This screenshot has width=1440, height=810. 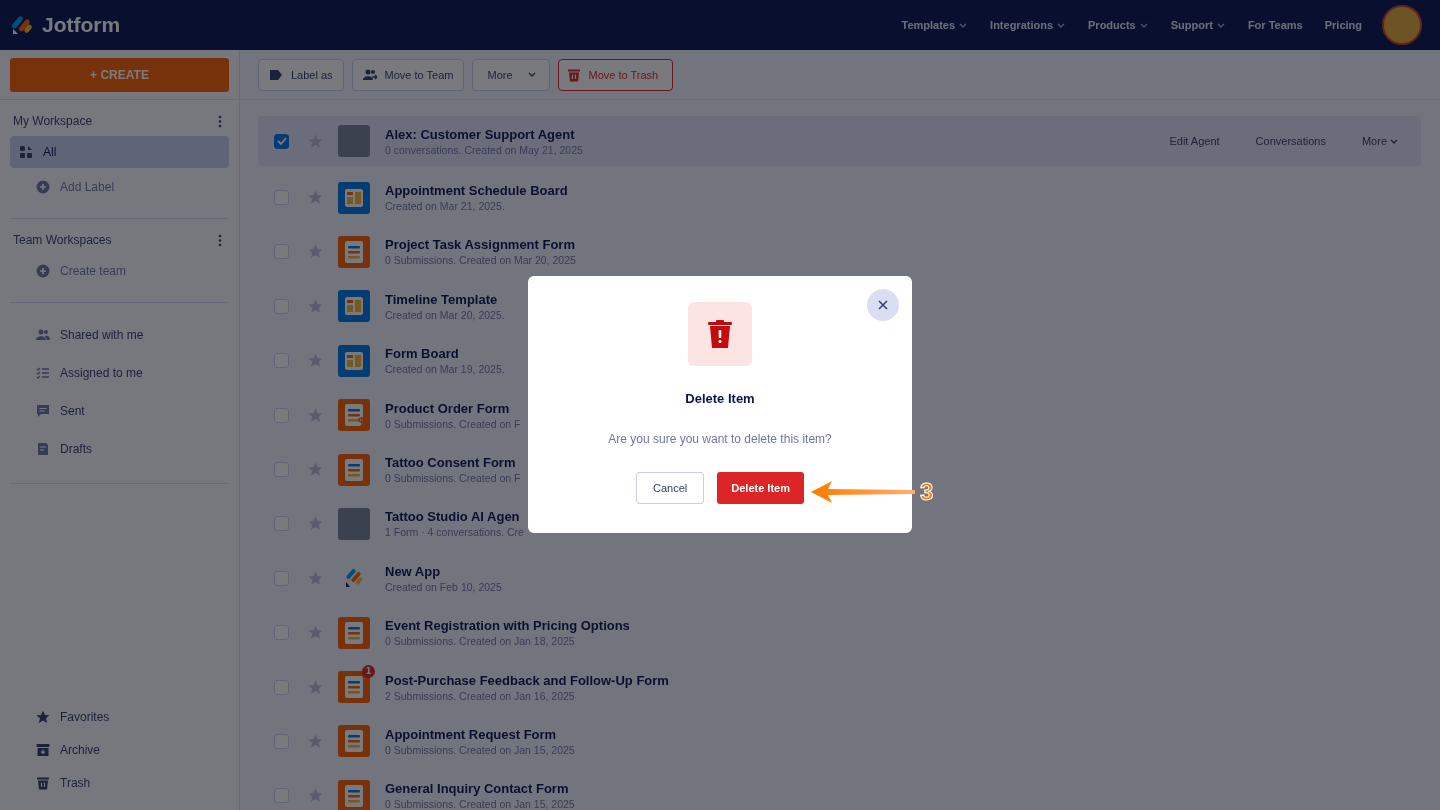 What do you see at coordinates (1028, 25) in the screenshot?
I see `nav-link: Integrations` at bounding box center [1028, 25].